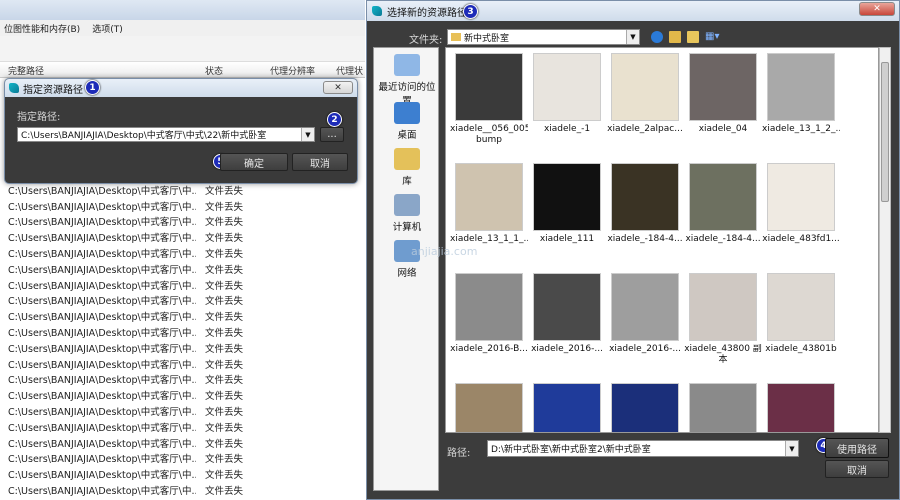 The image size is (900, 500). I want to click on folder-combobox: 新中式卧室 ▼, so click(543, 37).